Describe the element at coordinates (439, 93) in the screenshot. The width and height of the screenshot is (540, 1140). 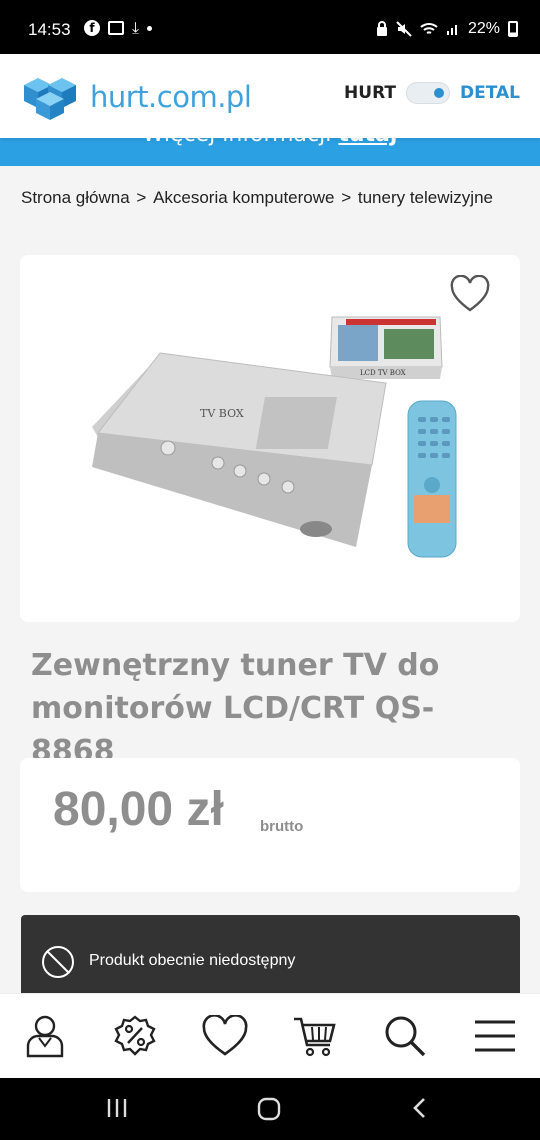
I see `toggle-knob` at that location.